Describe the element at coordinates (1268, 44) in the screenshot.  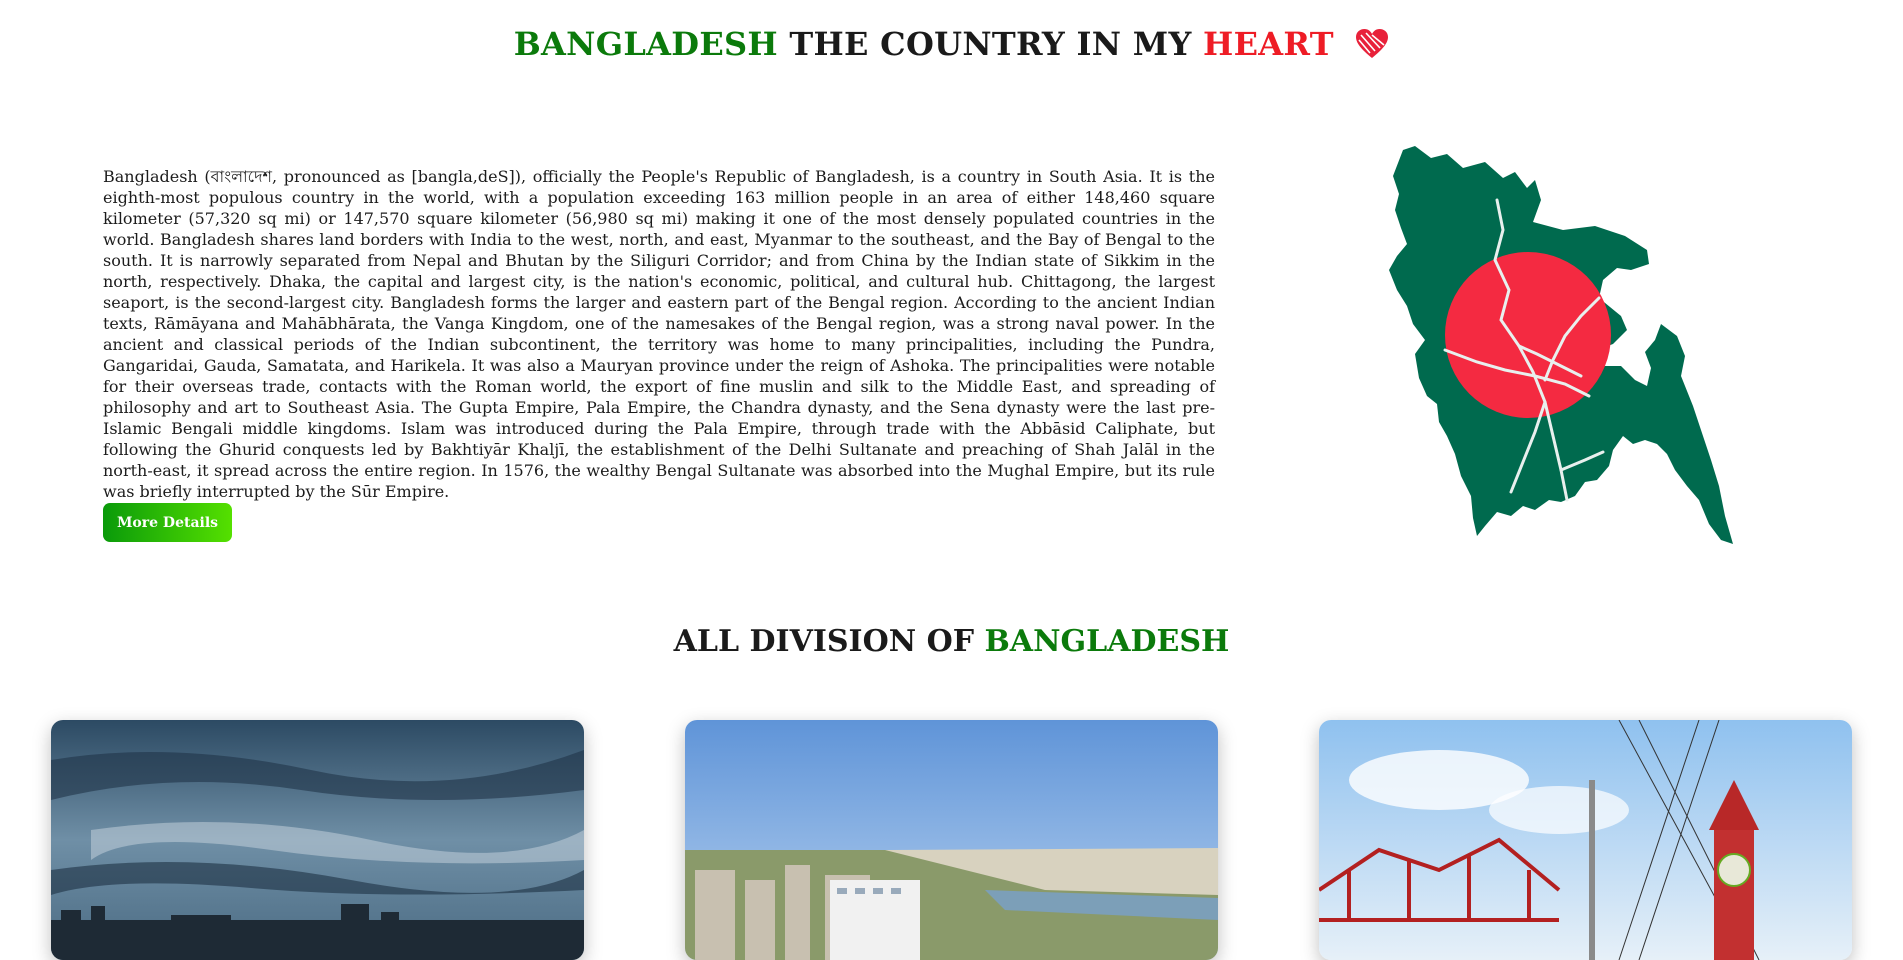
I see `title-heart-word: HEART` at that location.